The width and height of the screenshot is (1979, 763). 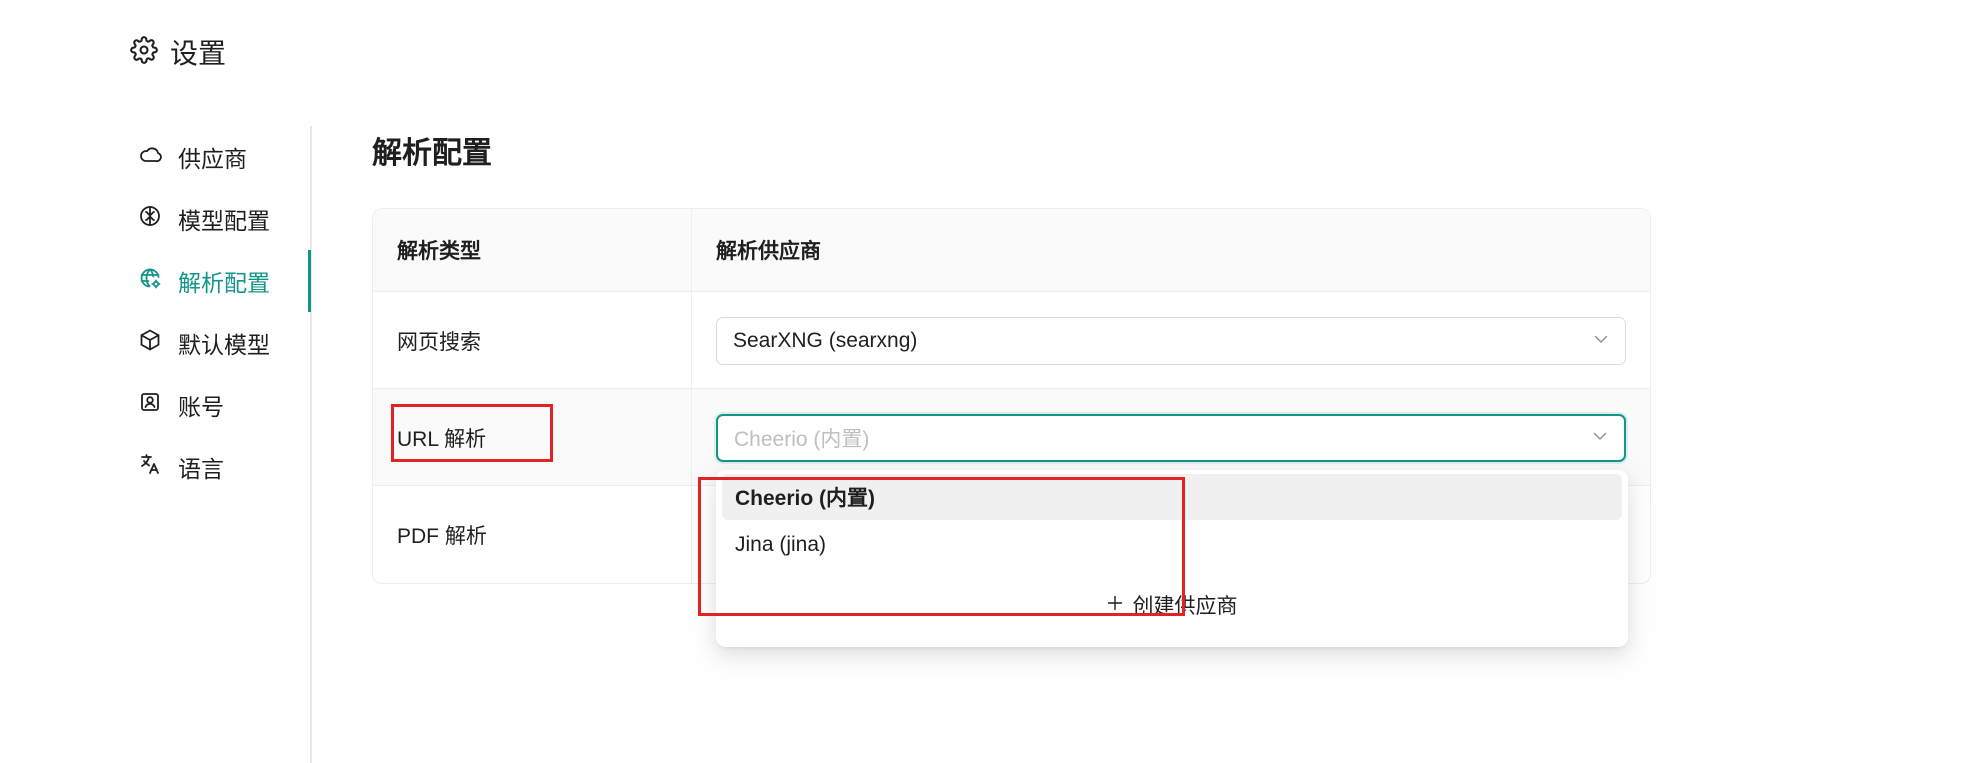 I want to click on sidebar-item-label: 供应商, so click(x=212, y=159).